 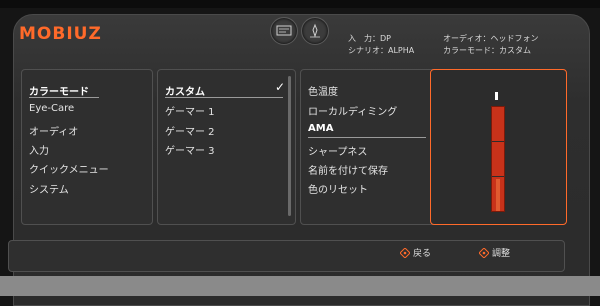 What do you see at coordinates (381, 50) in the screenshot?
I see `scenario-status: シナリオ：ALPHA` at bounding box center [381, 50].